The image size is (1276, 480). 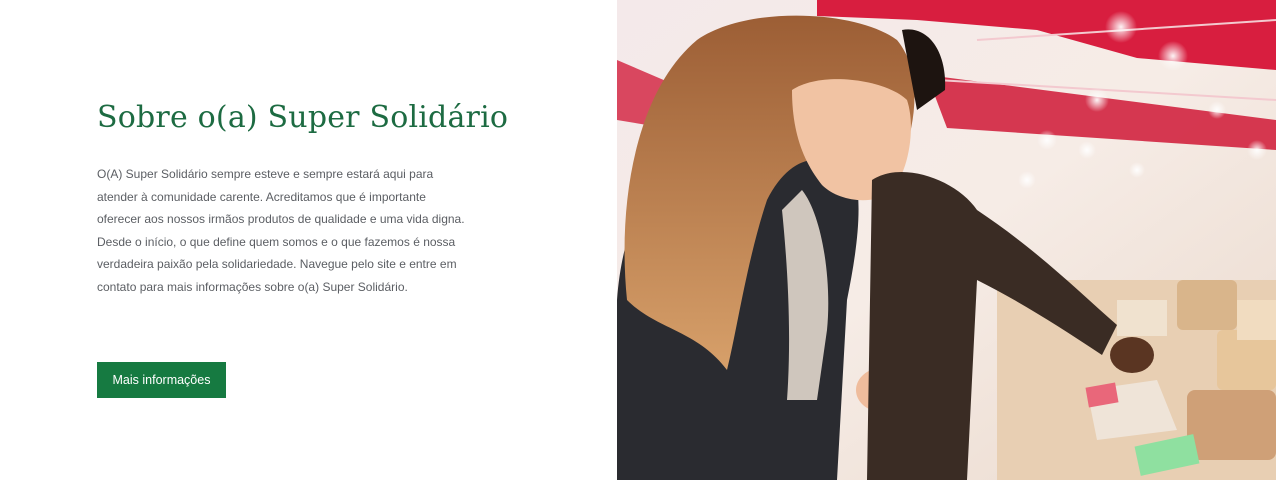 What do you see at coordinates (161, 380) in the screenshot?
I see `more-info-button: Mais informações` at bounding box center [161, 380].